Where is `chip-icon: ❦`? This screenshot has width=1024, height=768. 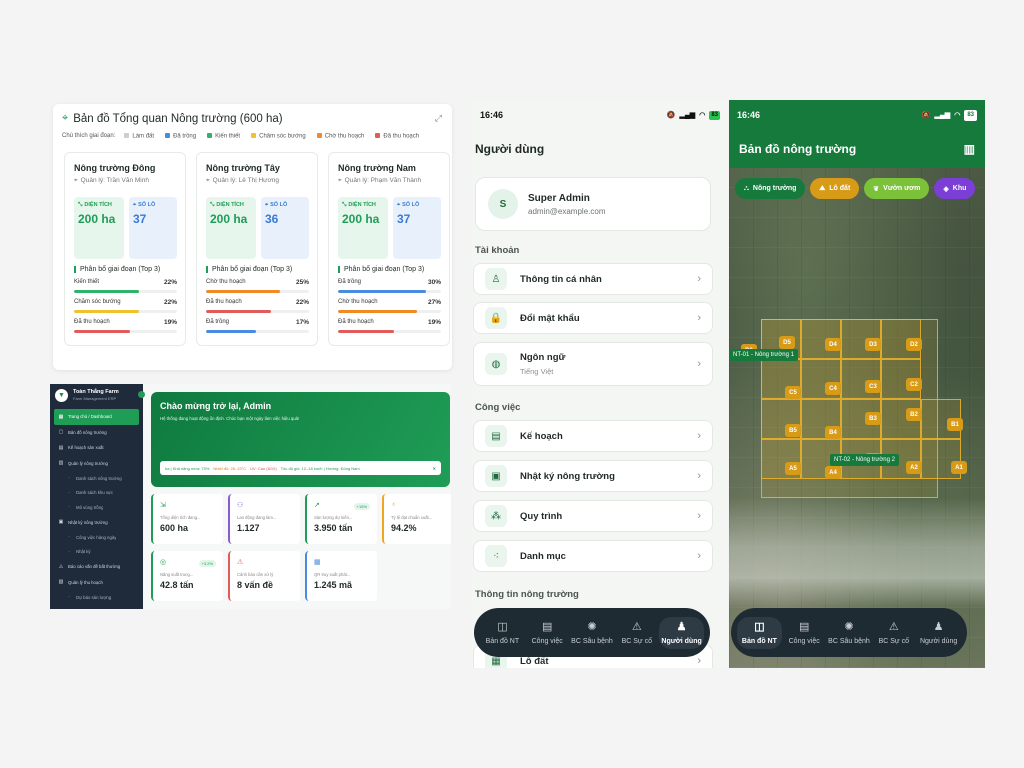
chip-icon: ❦ is located at coordinates (876, 189).